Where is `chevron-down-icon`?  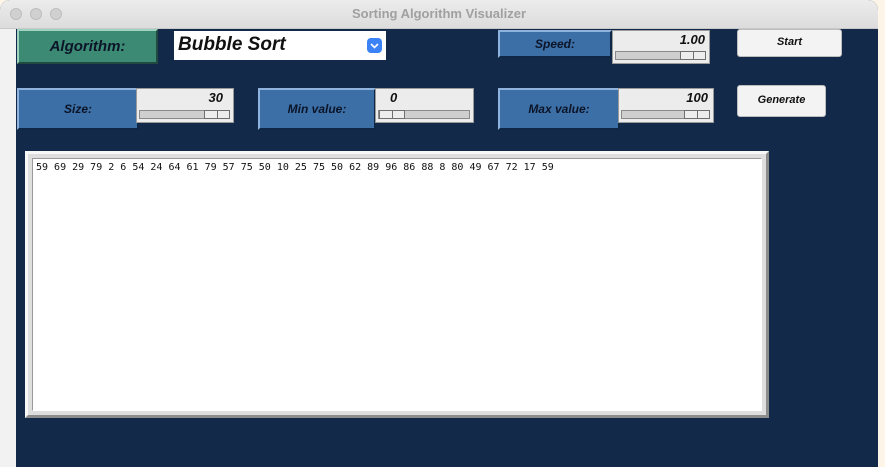 chevron-down-icon is located at coordinates (374, 45).